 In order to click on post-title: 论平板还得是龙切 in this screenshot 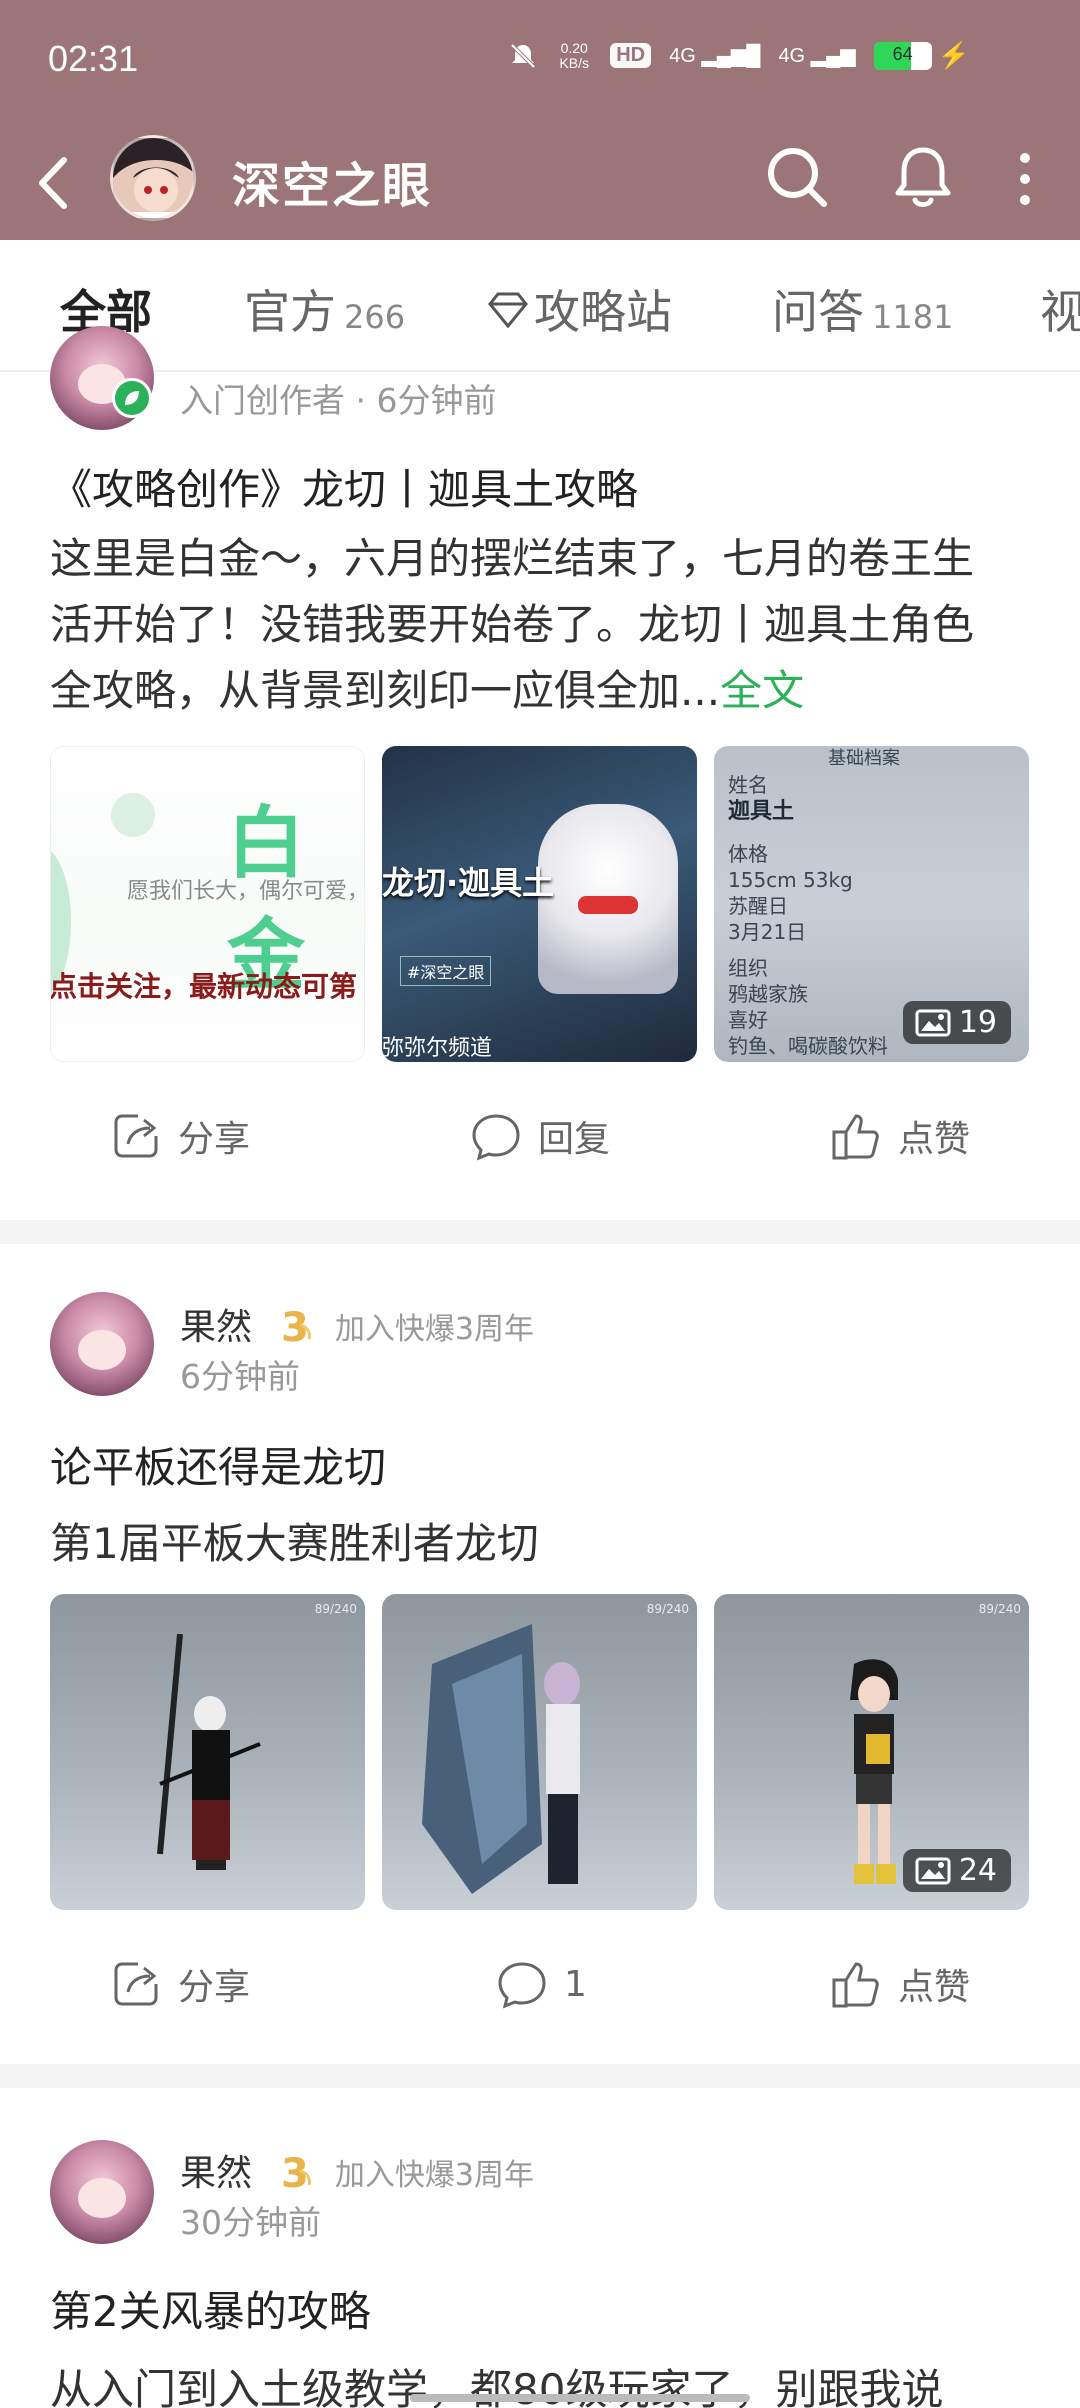, I will do `click(218, 1464)`.